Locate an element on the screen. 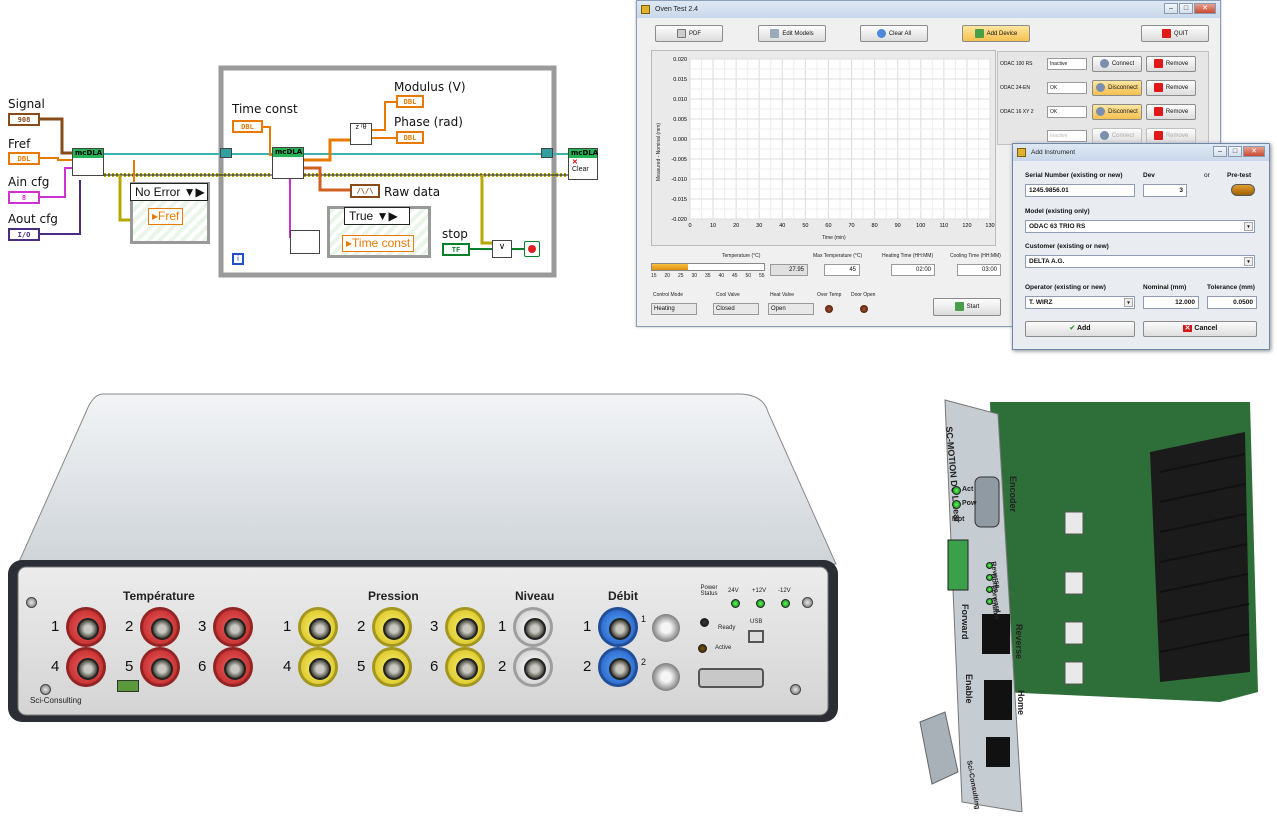 This screenshot has width=1277, height=817. mcdla-read-subvi: mcDLA is located at coordinates (288, 163).